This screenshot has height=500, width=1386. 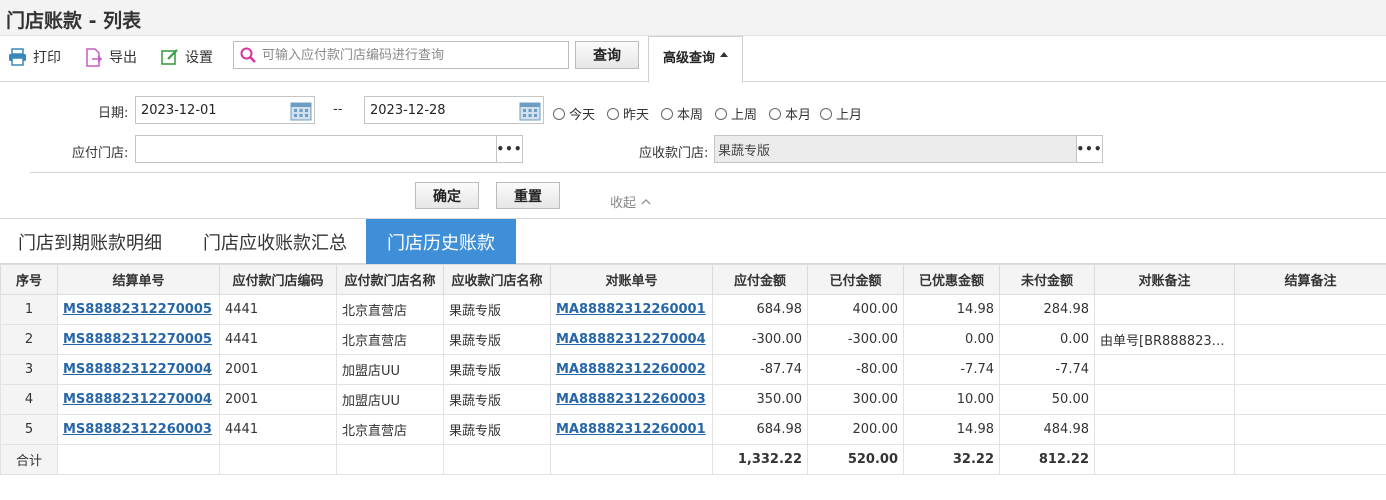 I want to click on payee-store-value: 果蔬专版, so click(x=895, y=149).